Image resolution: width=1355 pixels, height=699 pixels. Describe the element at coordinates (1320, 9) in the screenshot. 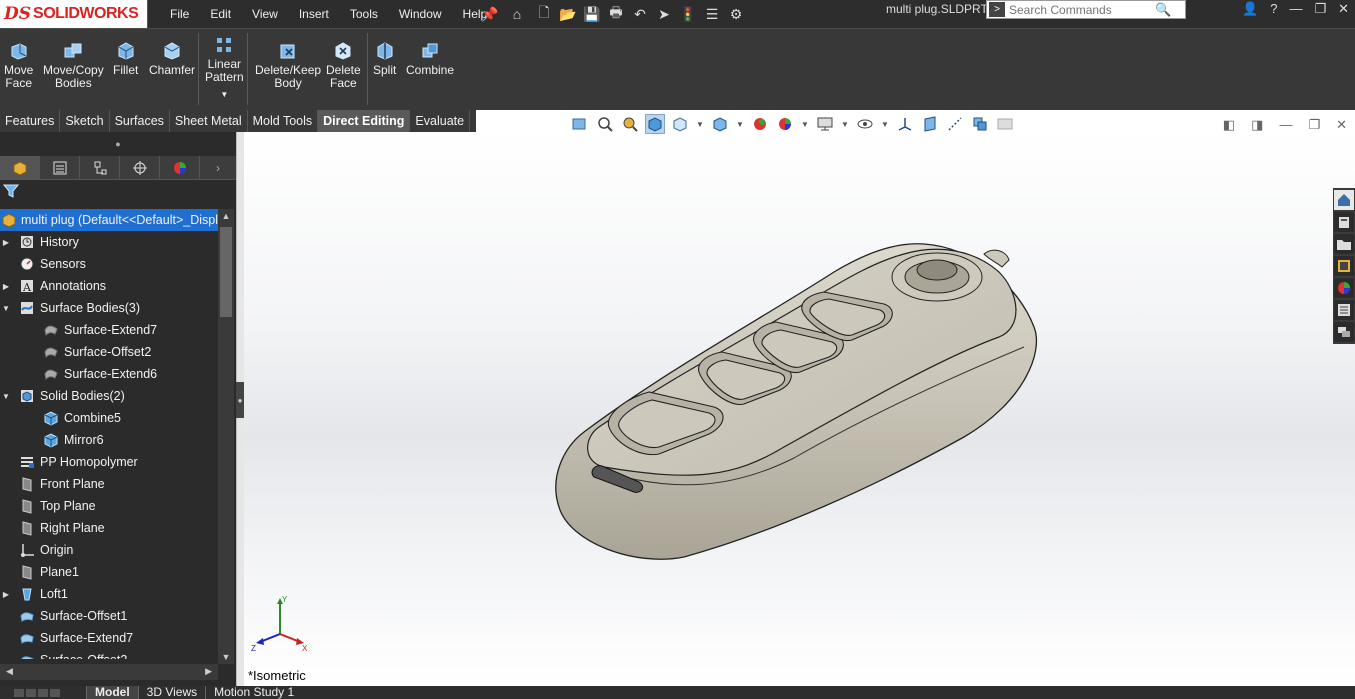

I see `restore-icon: ❐` at that location.